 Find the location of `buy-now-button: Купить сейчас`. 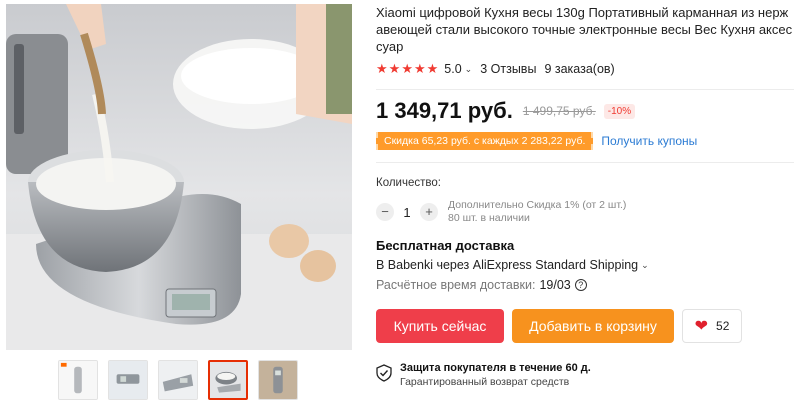

buy-now-button: Купить сейчас is located at coordinates (440, 326).